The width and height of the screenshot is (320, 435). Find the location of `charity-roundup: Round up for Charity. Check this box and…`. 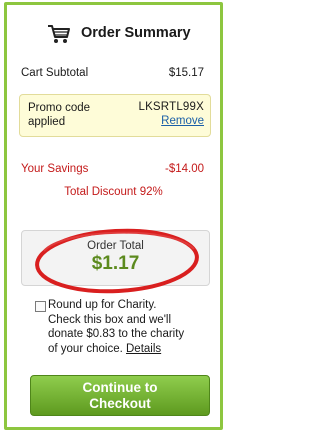

charity-roundup: Round up for Charity. Check this box and… is located at coordinates (119, 330).